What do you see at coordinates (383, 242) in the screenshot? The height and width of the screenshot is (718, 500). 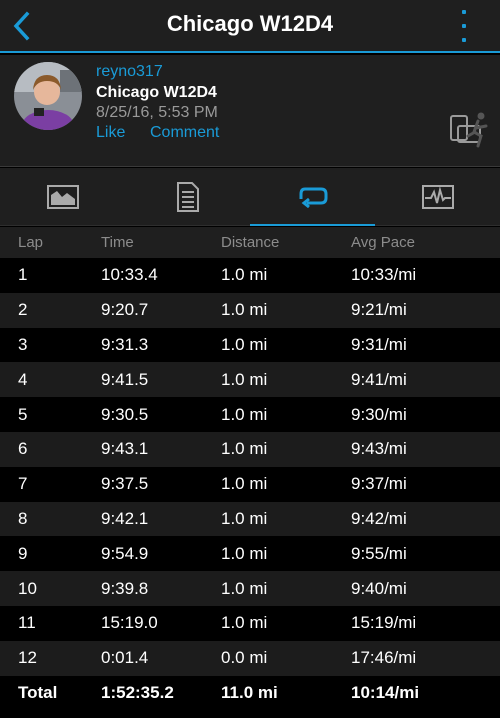 I see `header-avg-pace: Avg Pace` at bounding box center [383, 242].